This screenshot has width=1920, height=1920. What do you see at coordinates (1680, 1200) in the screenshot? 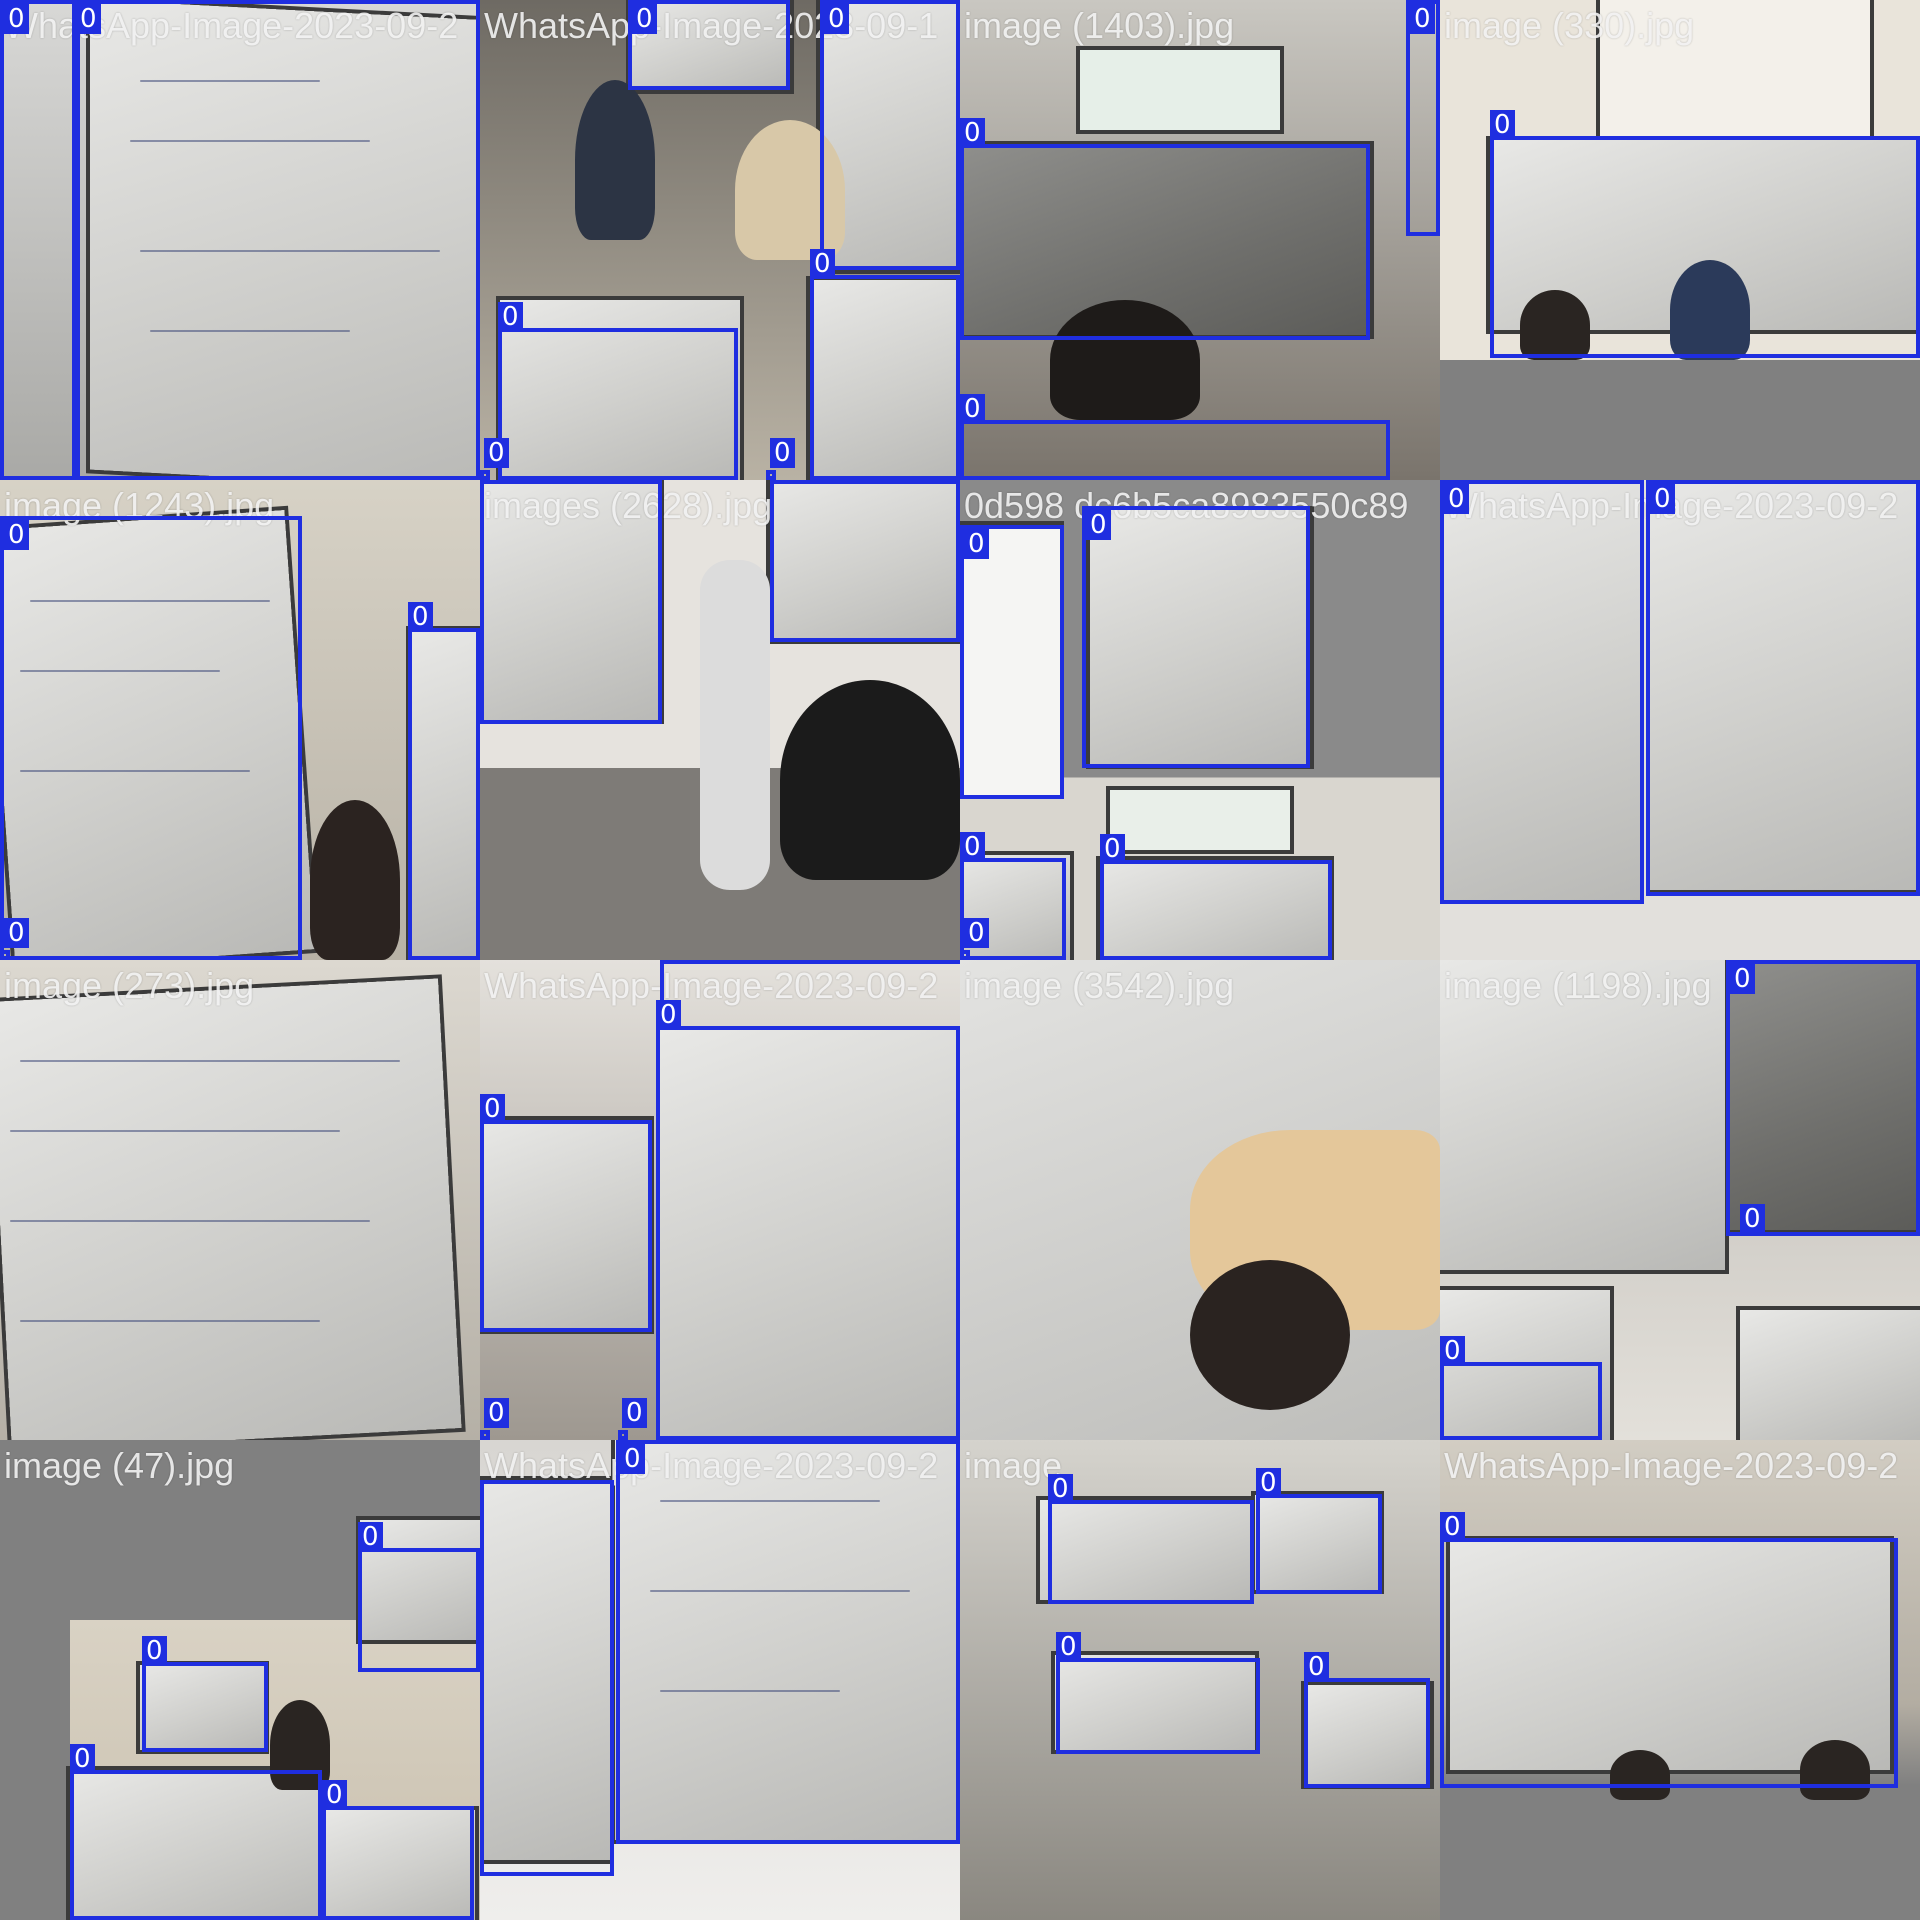
I see `mosaic-tile: image (1198).jpg 0 0 0` at bounding box center [1680, 1200].